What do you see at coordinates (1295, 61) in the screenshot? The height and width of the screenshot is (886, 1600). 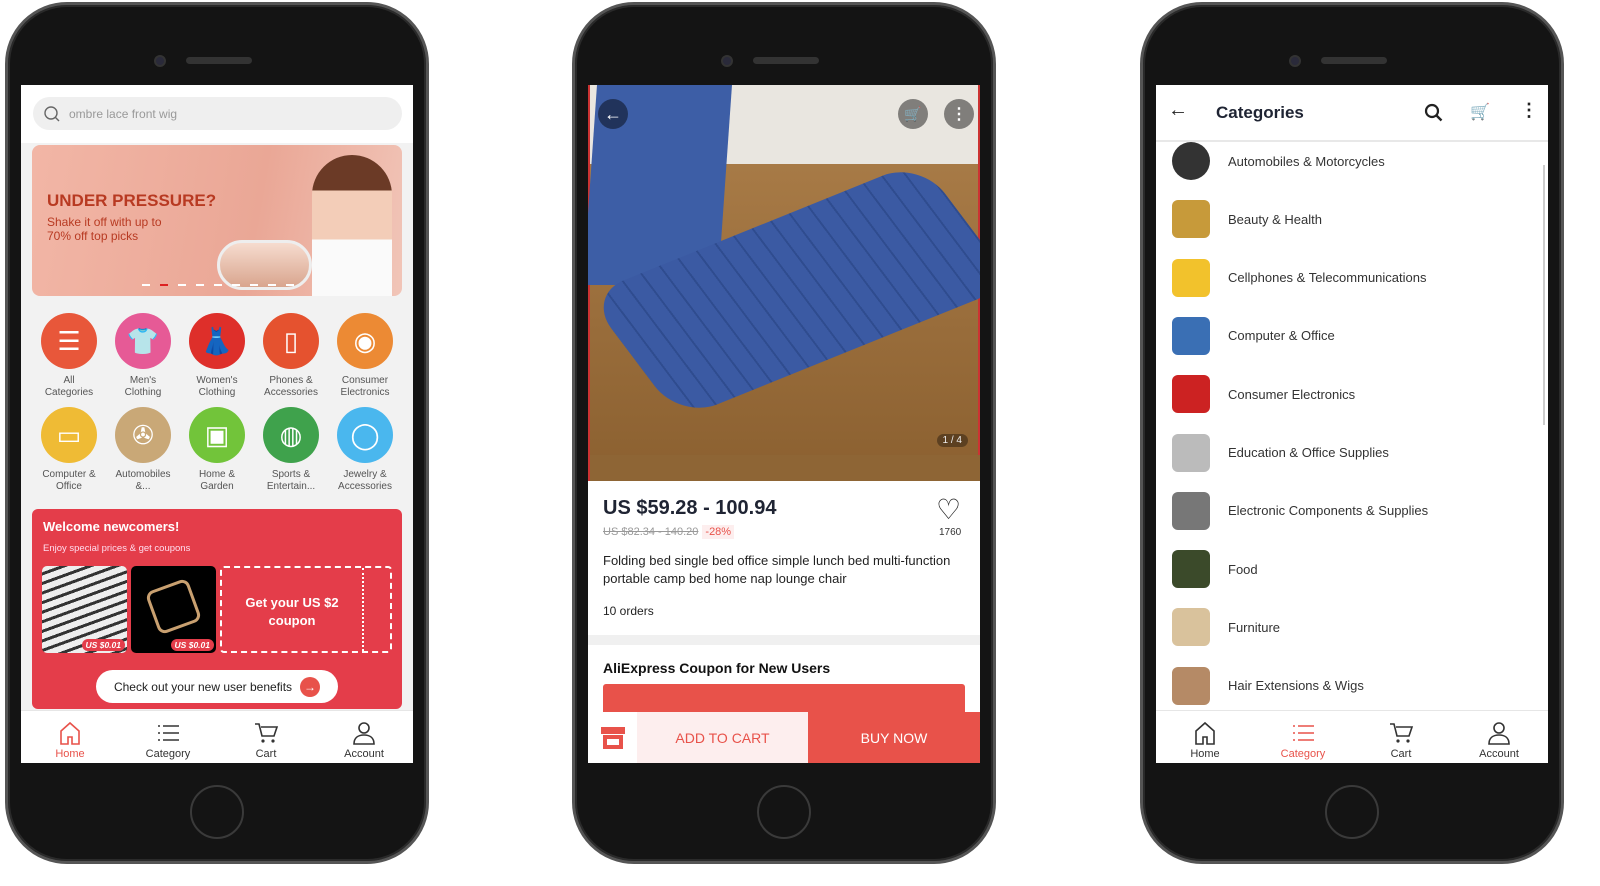 I see `camera` at bounding box center [1295, 61].